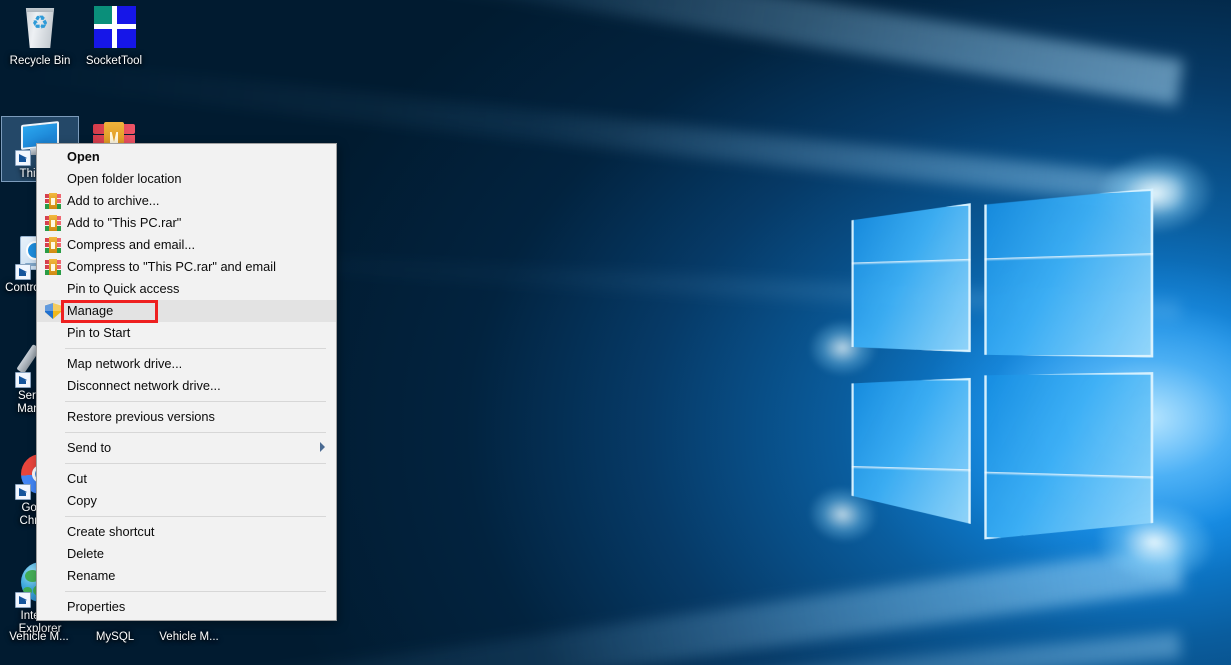 This screenshot has width=1231, height=665. What do you see at coordinates (141, 416) in the screenshot?
I see `menu-item-label: Restore previous versions` at bounding box center [141, 416].